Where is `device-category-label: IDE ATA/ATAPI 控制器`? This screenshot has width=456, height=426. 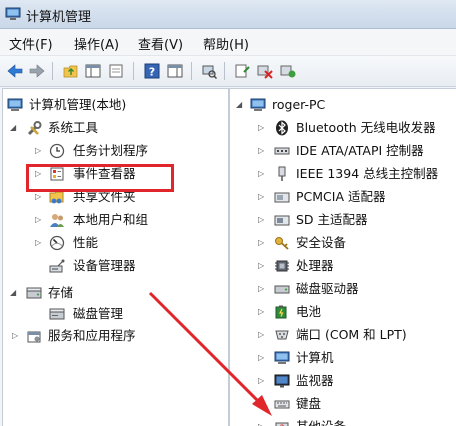 device-category-label: IDE ATA/ATAPI 控制器 is located at coordinates (360, 150).